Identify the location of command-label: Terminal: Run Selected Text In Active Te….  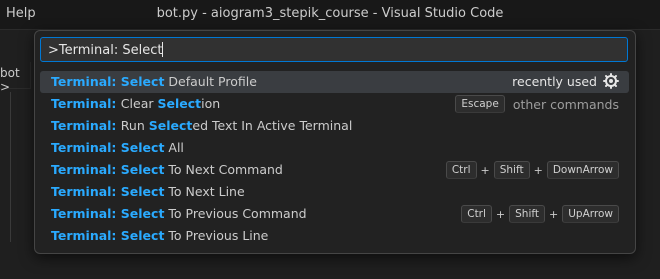
(202, 125).